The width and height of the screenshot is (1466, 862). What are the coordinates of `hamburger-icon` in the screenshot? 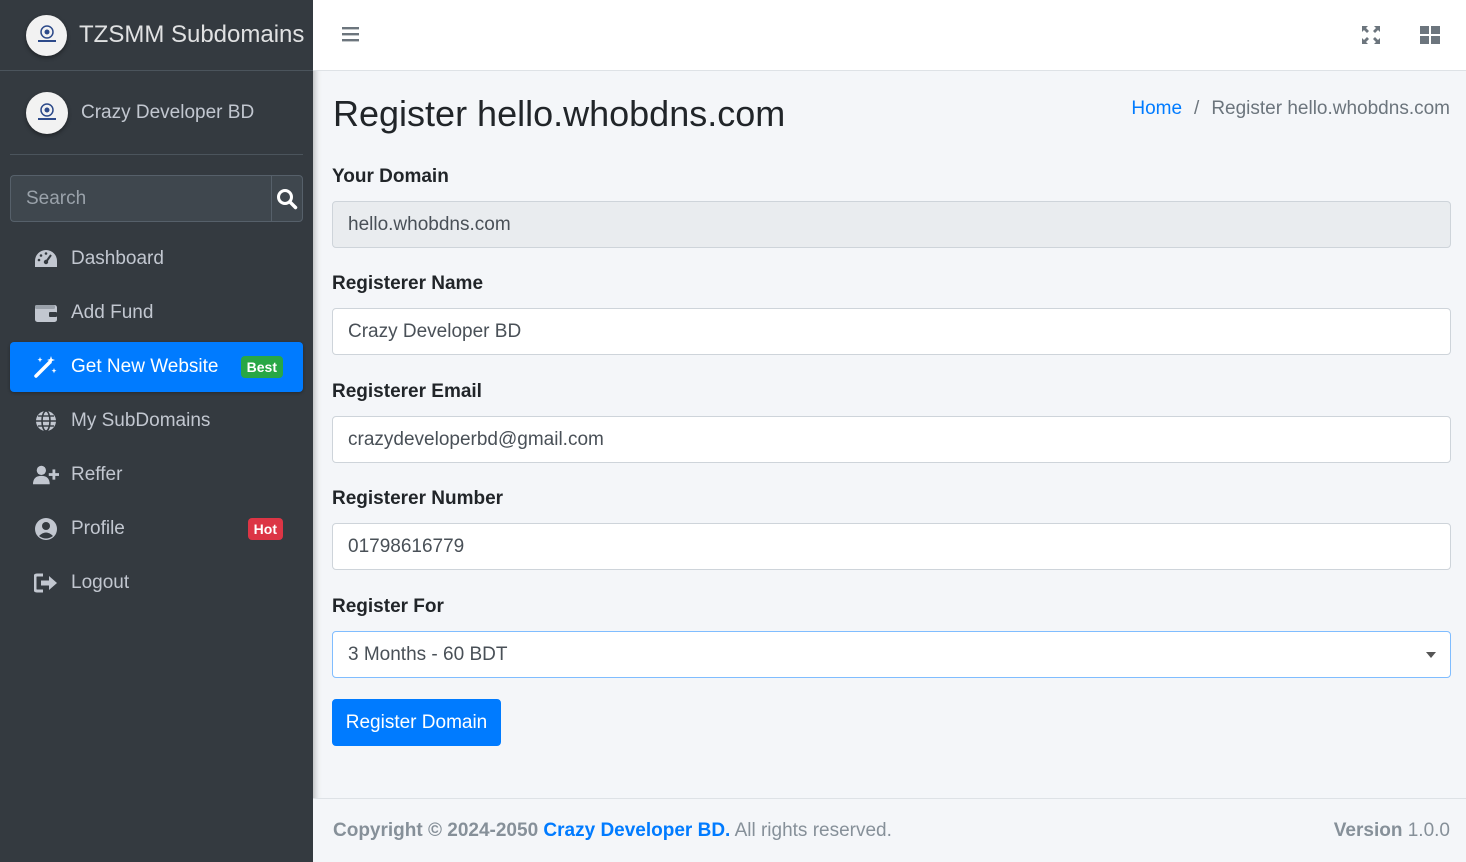 It's located at (350, 34).